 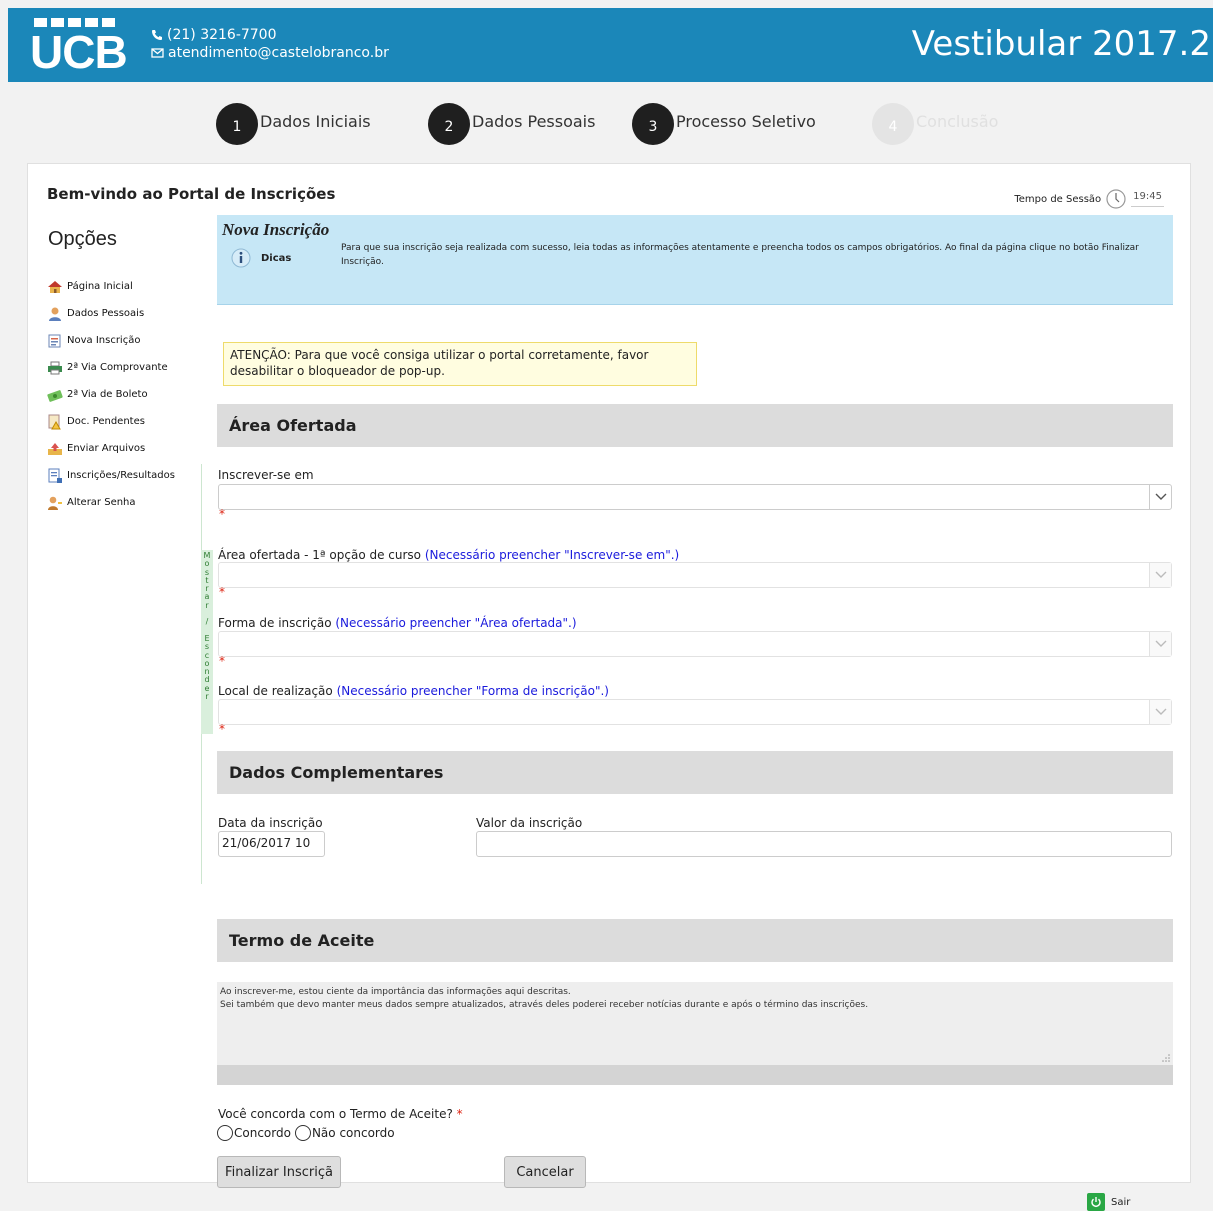 What do you see at coordinates (127, 502) in the screenshot?
I see `sidebar-item-alterar-senha: Alterar Senha` at bounding box center [127, 502].